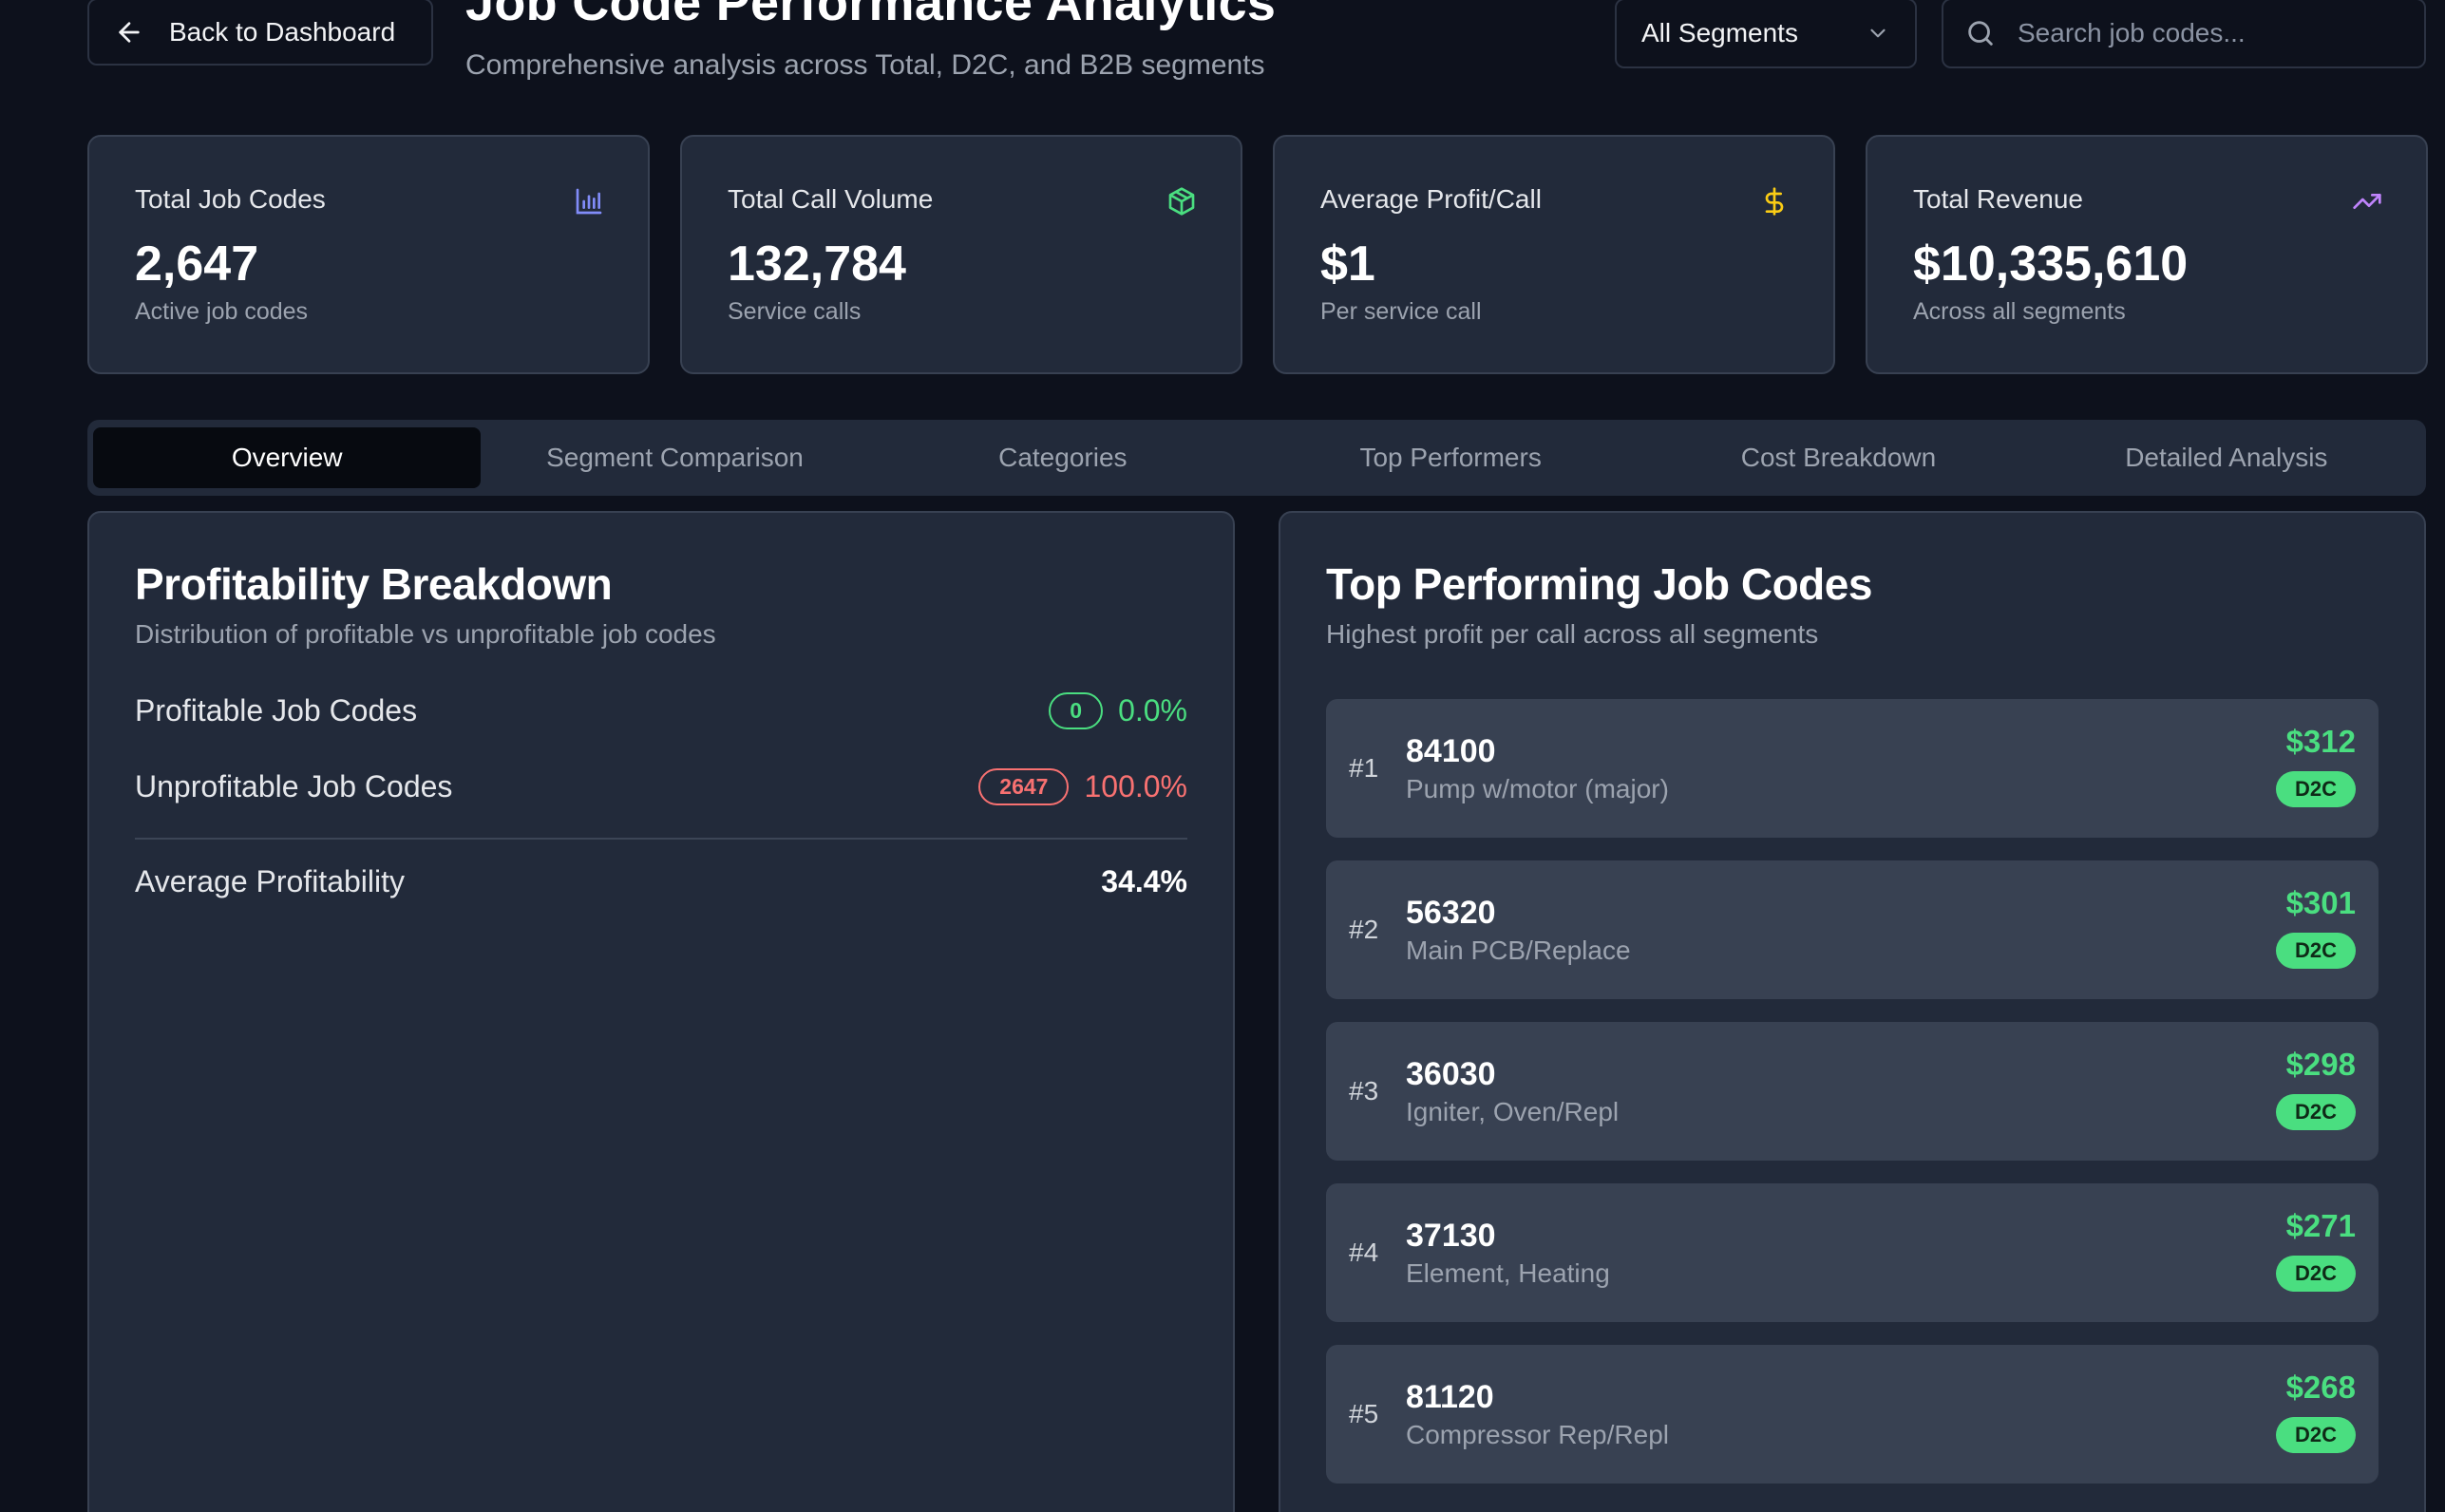  What do you see at coordinates (1852, 930) in the screenshot?
I see `list-item: #2 56320 Main PCB/Replace $301 D2C` at bounding box center [1852, 930].